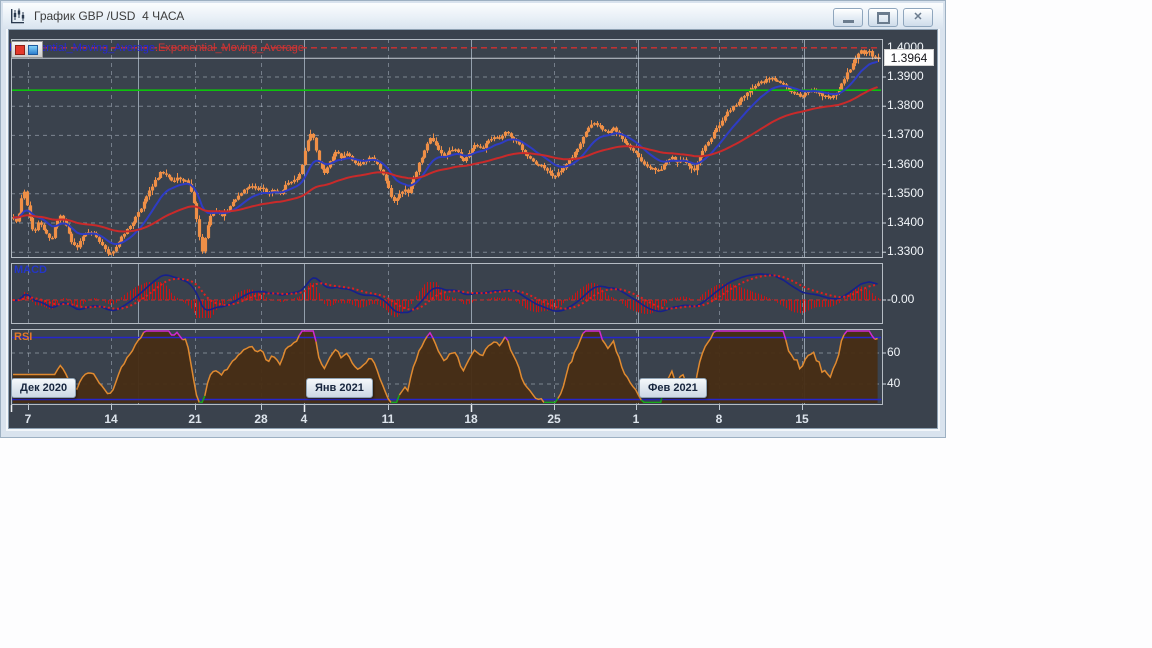  I want to click on rsi-panel-label: RSI, so click(23, 337).